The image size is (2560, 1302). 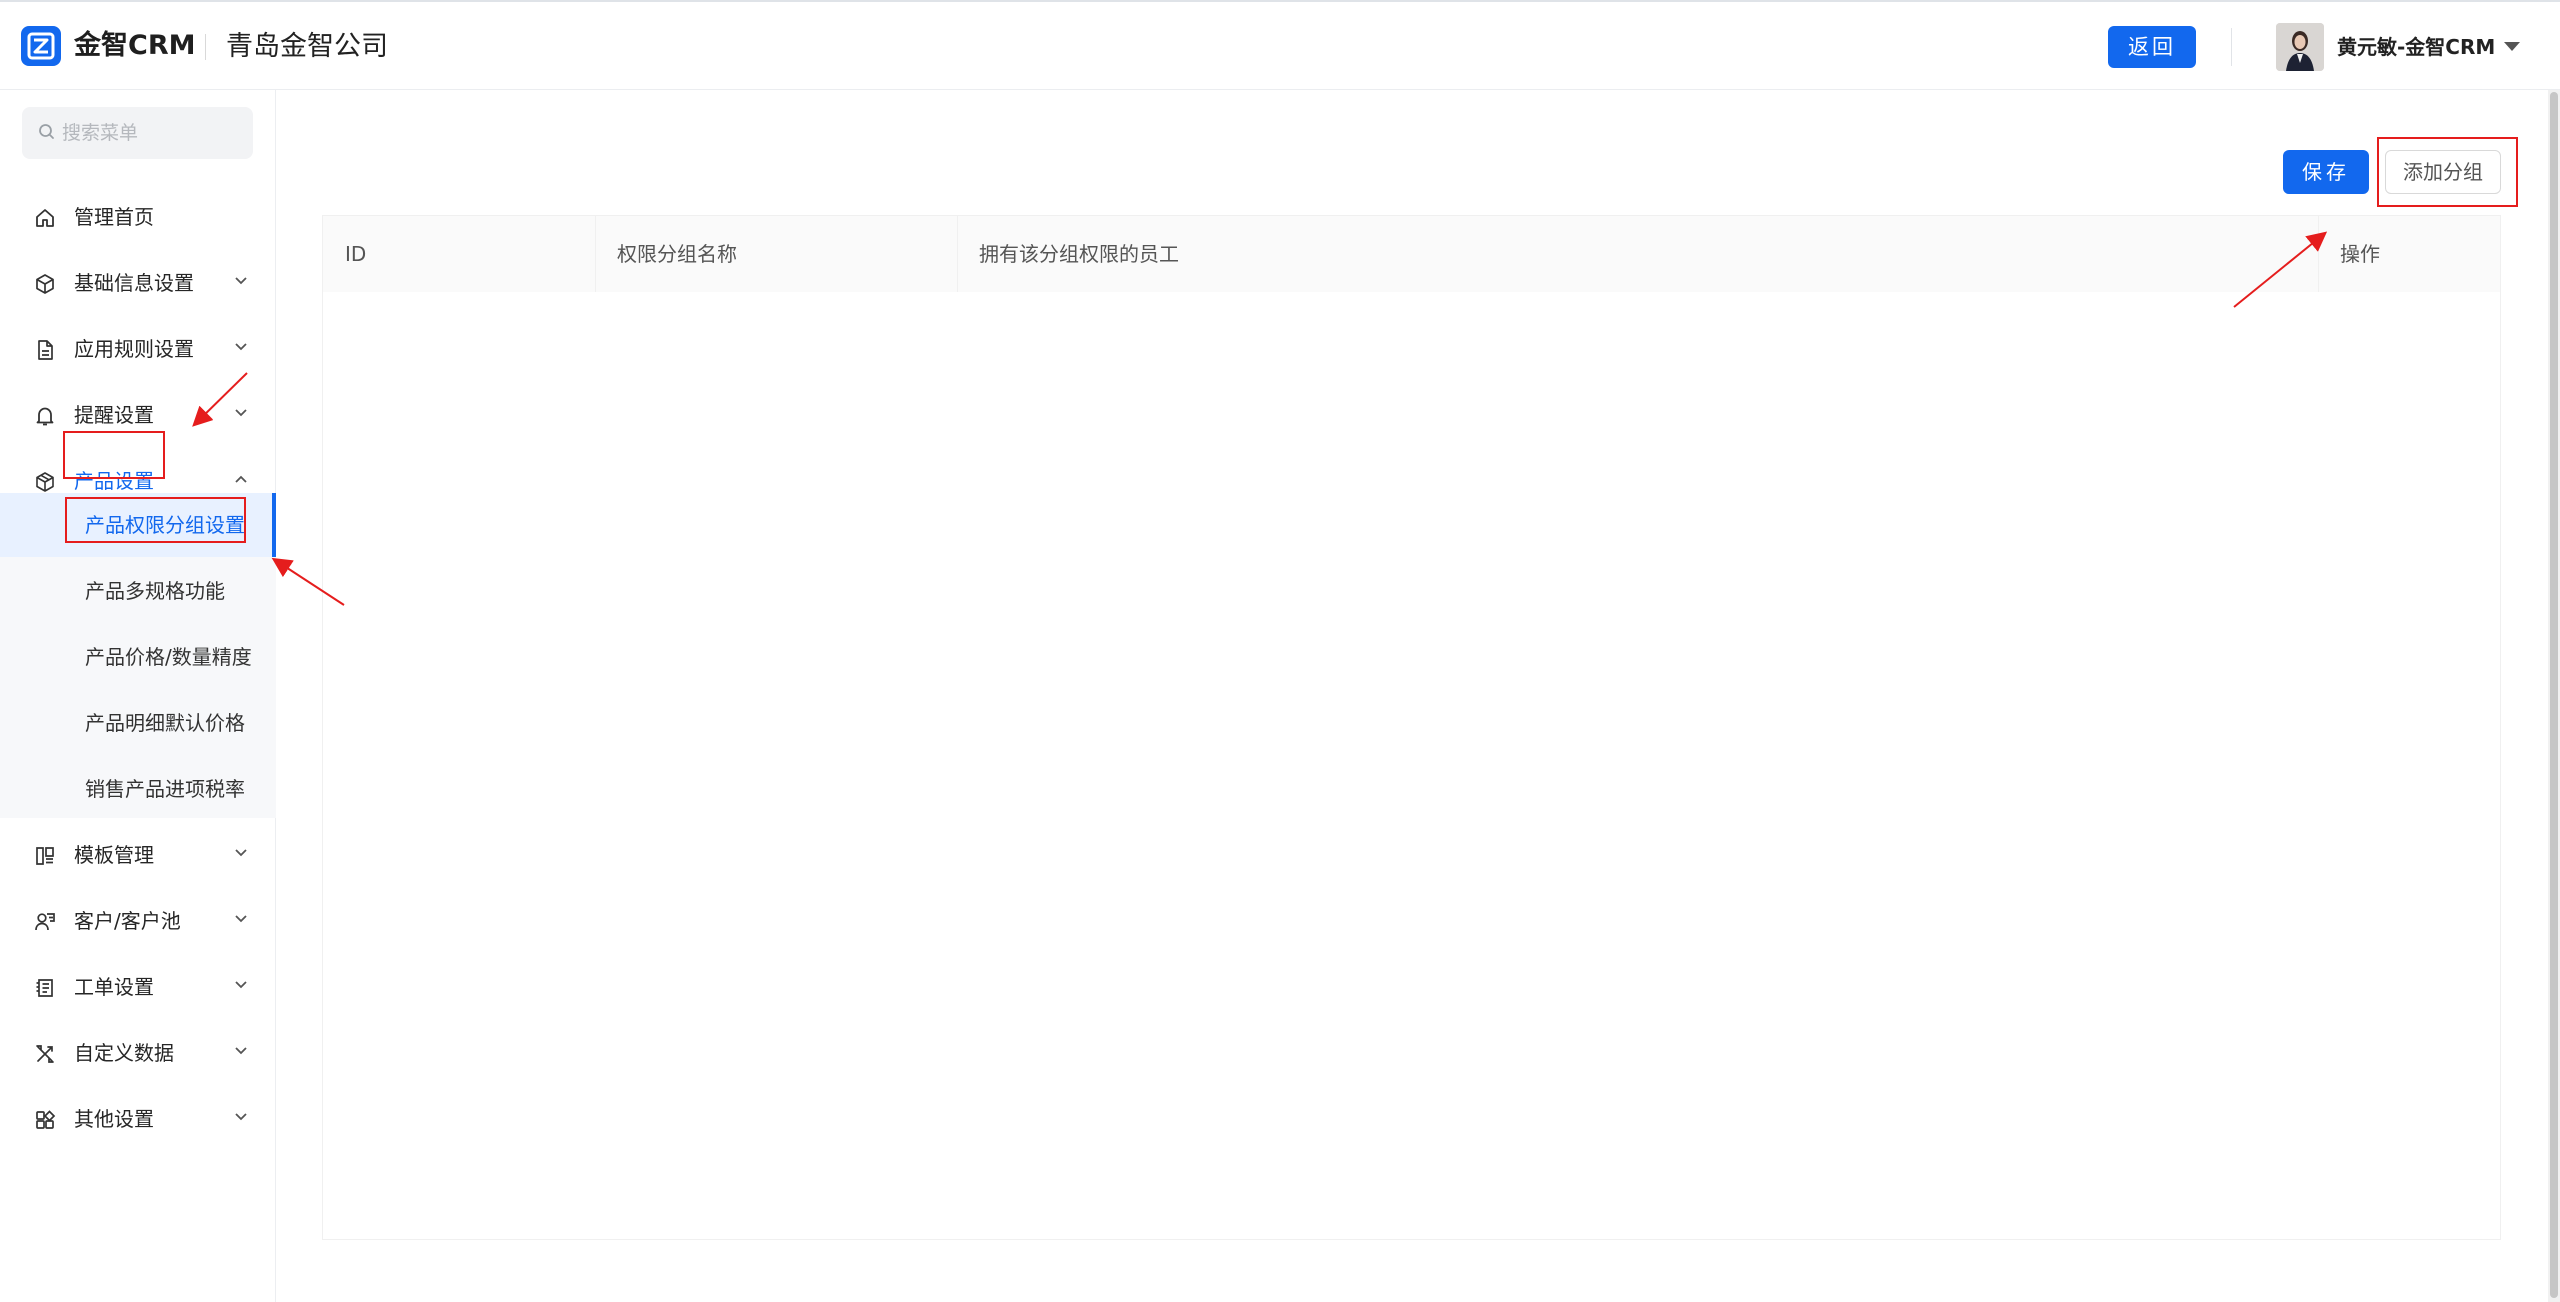 What do you see at coordinates (124, 1053) in the screenshot?
I see `sidebar-item-label: 自定义数据` at bounding box center [124, 1053].